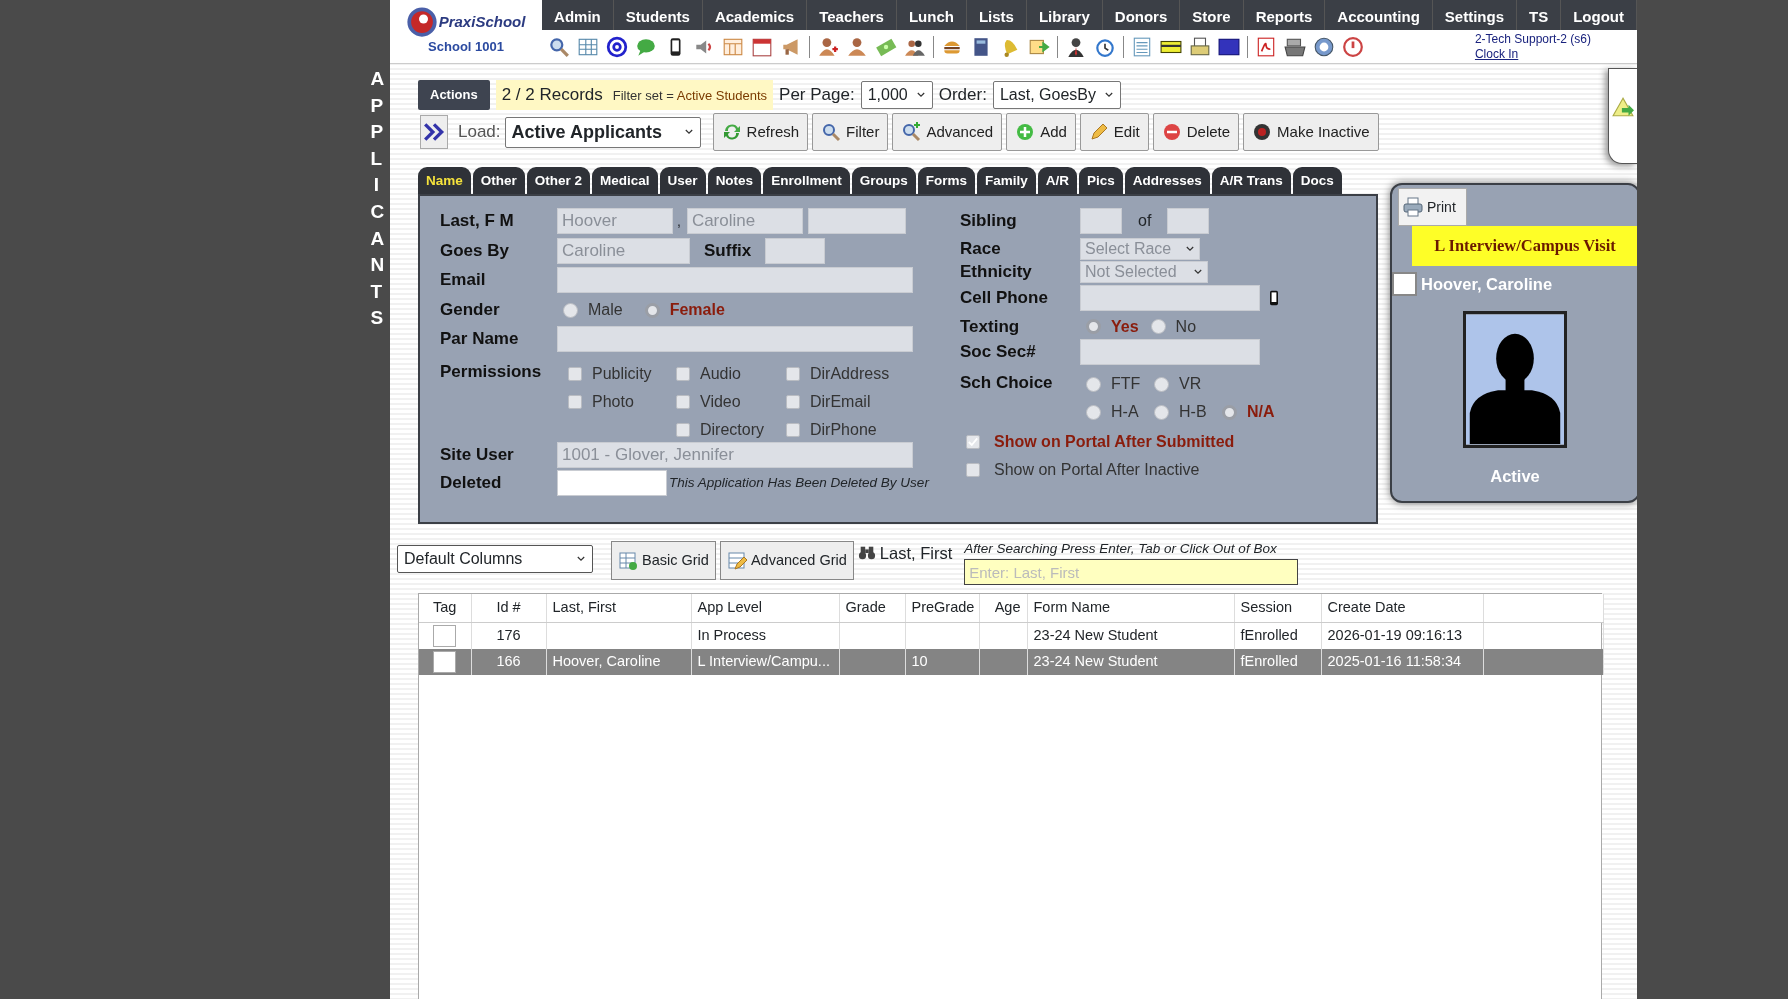 The width and height of the screenshot is (1788, 999). Describe the element at coordinates (735, 339) in the screenshot. I see `parent-name-field` at that location.